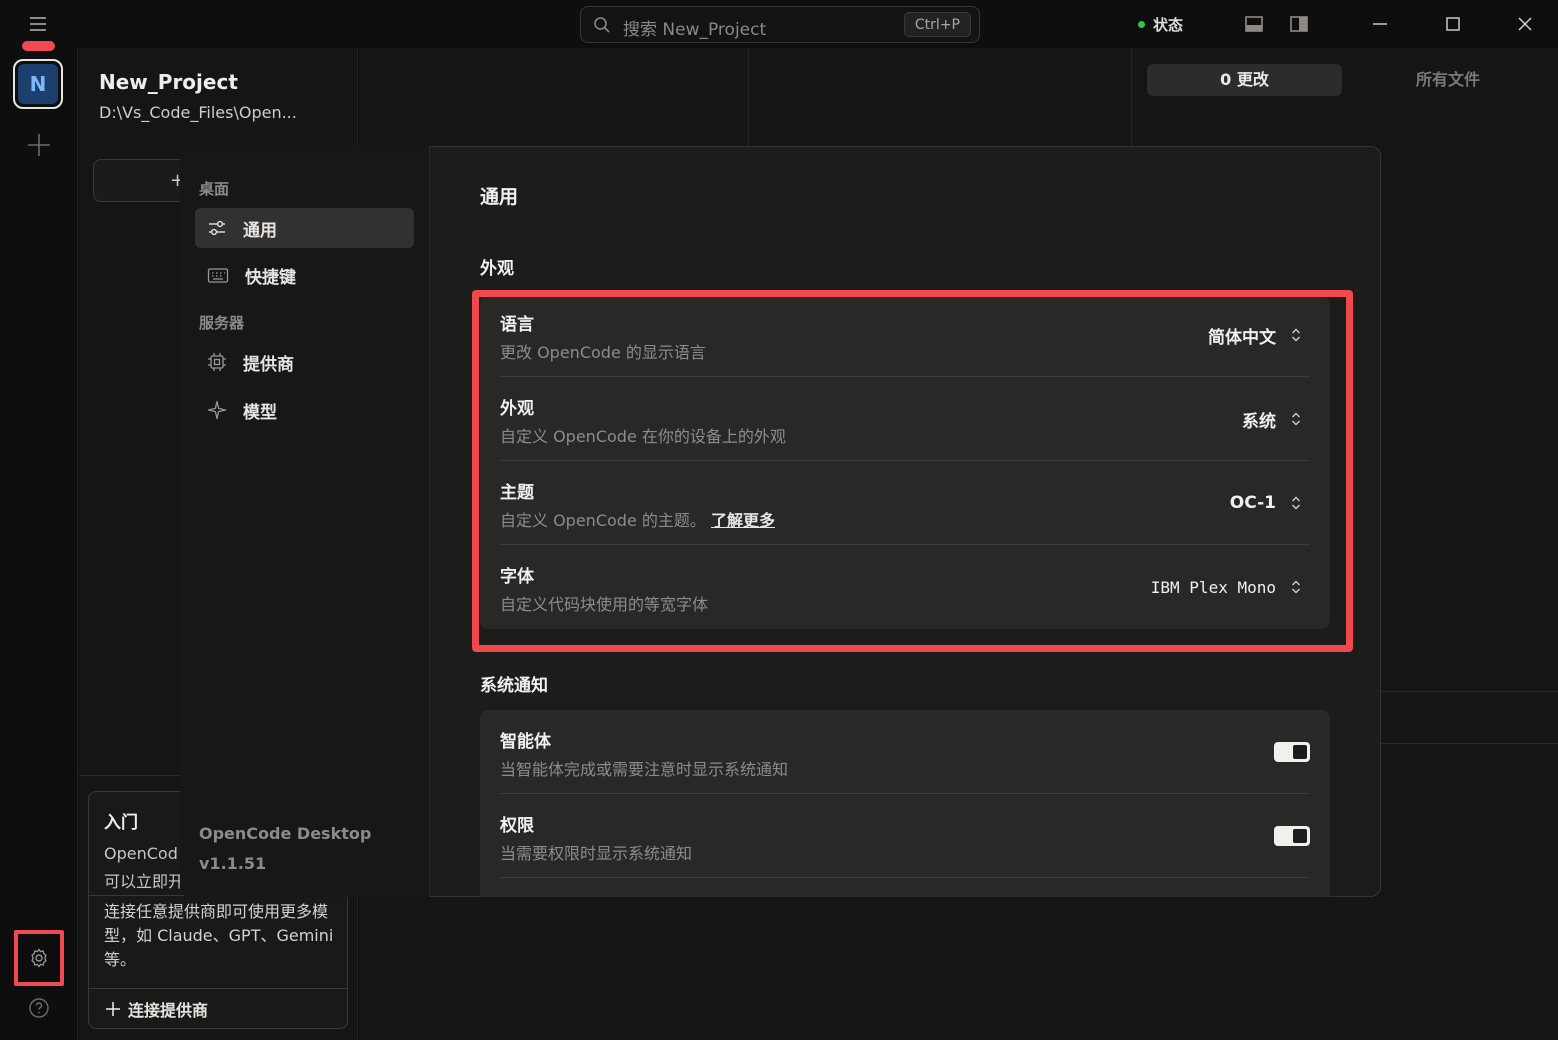  Describe the element at coordinates (780, 24) in the screenshot. I see `search-box: 搜索 New_Project Ctrl+P` at that location.